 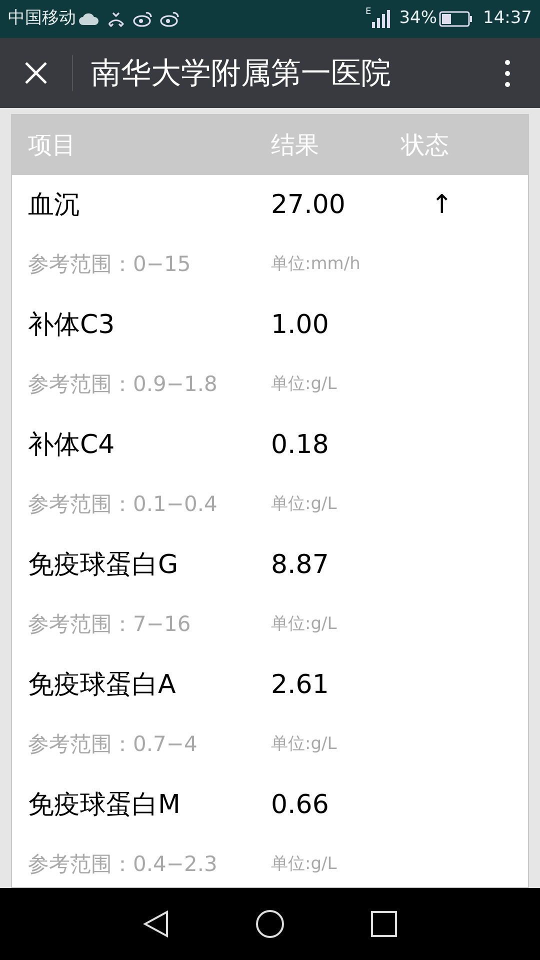 What do you see at coordinates (104, 565) in the screenshot?
I see `item-name: 免疫球蛋白G` at bounding box center [104, 565].